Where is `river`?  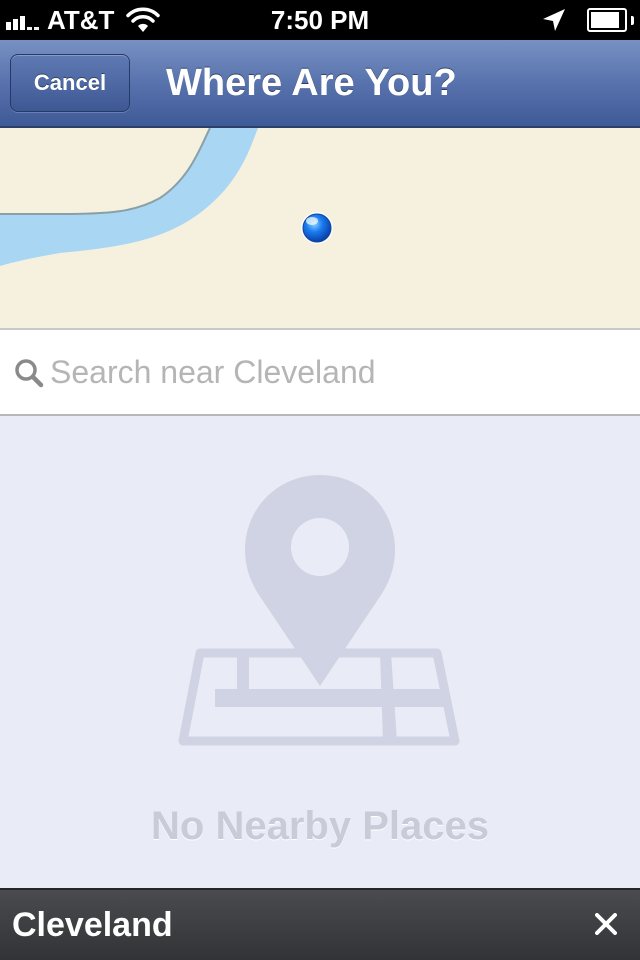 river is located at coordinates (129, 197).